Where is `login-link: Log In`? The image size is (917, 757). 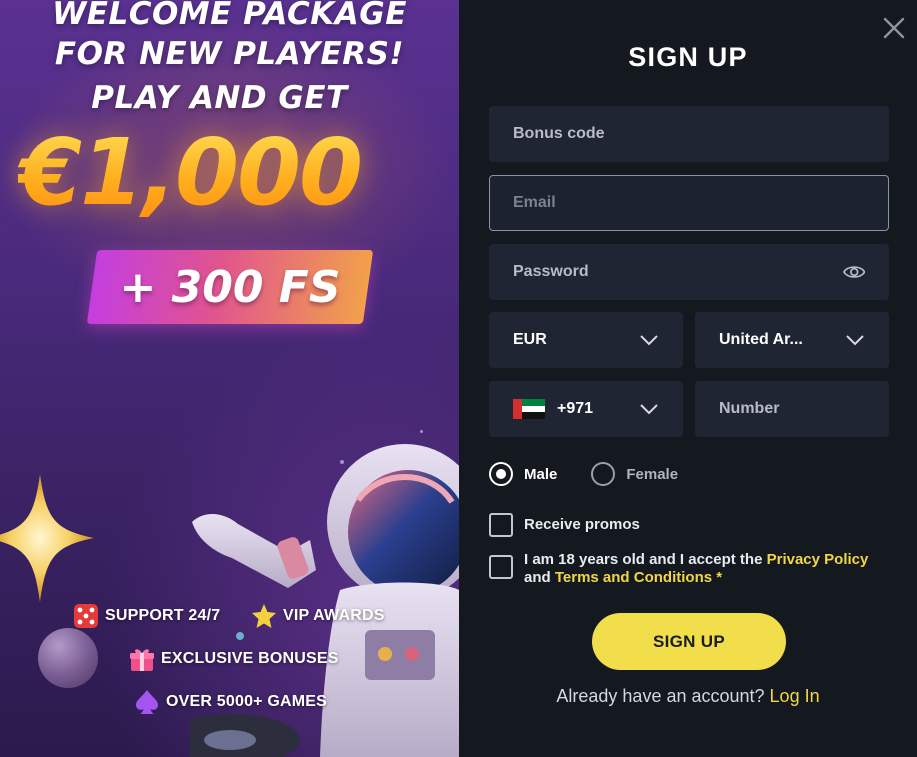 login-link: Log In is located at coordinates (795, 696).